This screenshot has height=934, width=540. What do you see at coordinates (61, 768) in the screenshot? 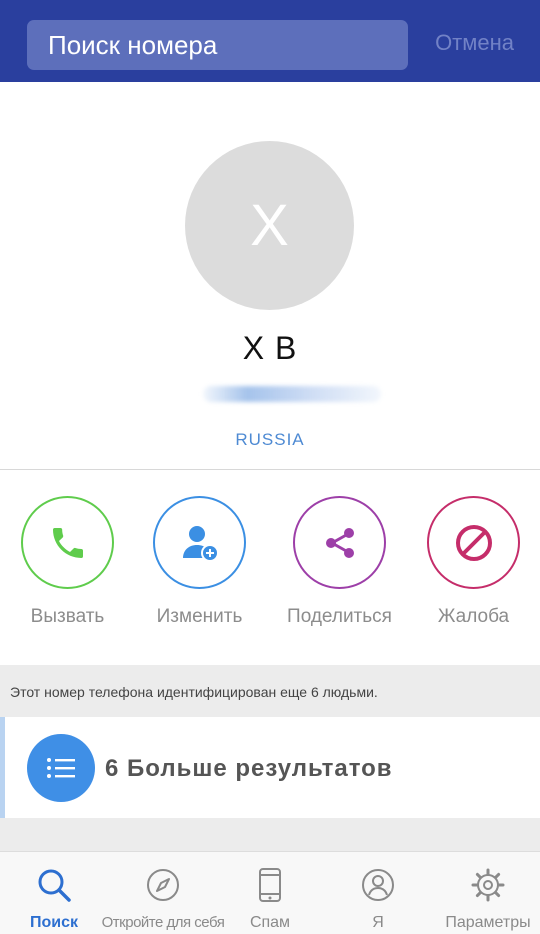
I see `list-icon` at bounding box center [61, 768].